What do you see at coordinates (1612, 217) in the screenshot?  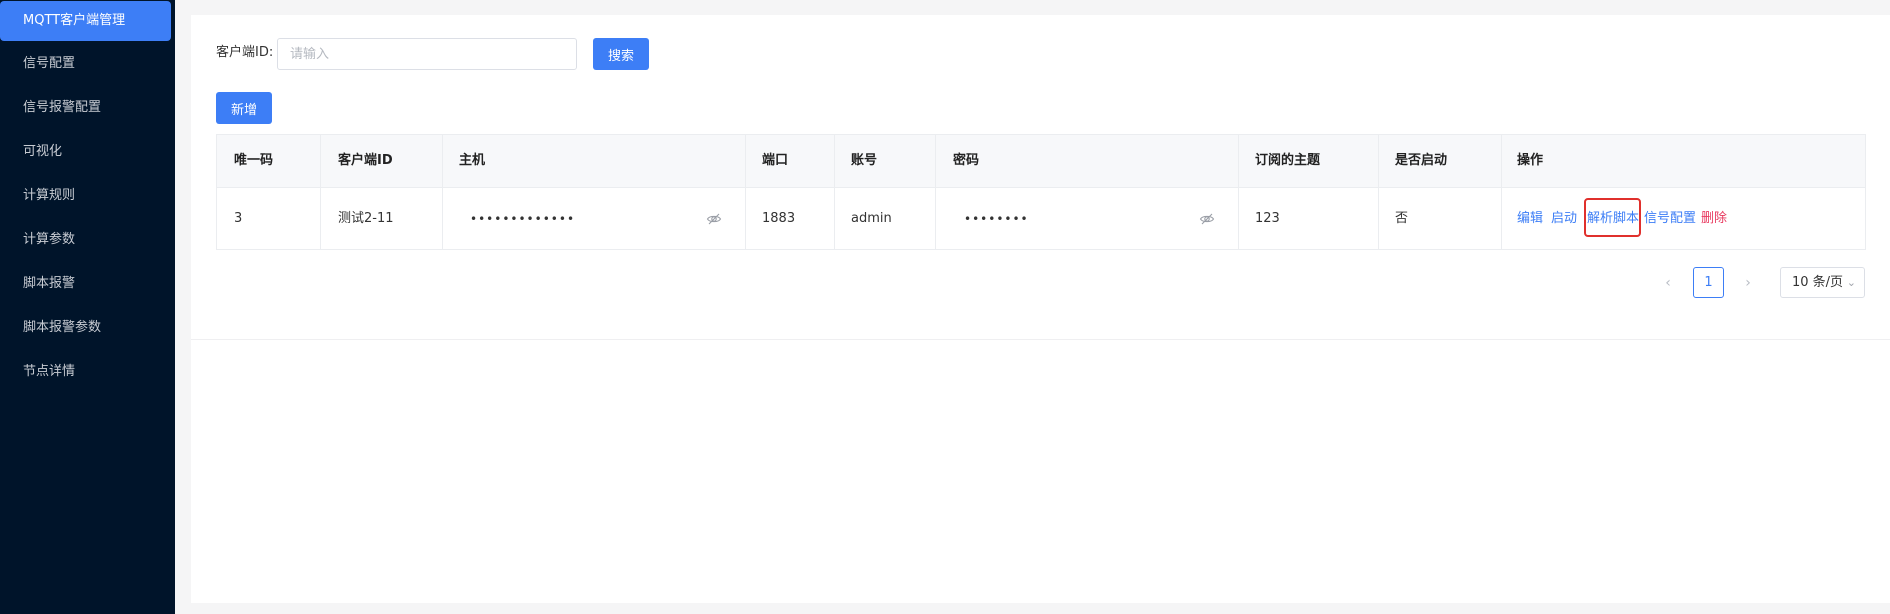 I see `highlight-box` at bounding box center [1612, 217].